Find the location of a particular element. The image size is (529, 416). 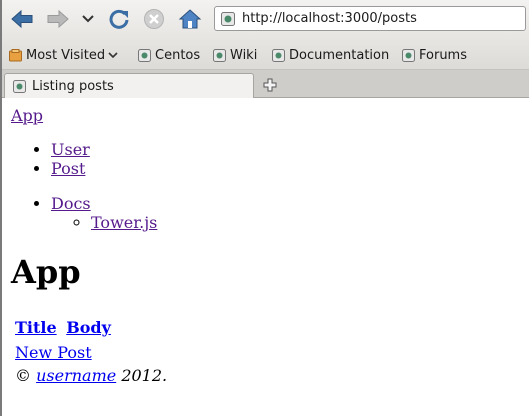

bookmark-label: Centos is located at coordinates (178, 55).